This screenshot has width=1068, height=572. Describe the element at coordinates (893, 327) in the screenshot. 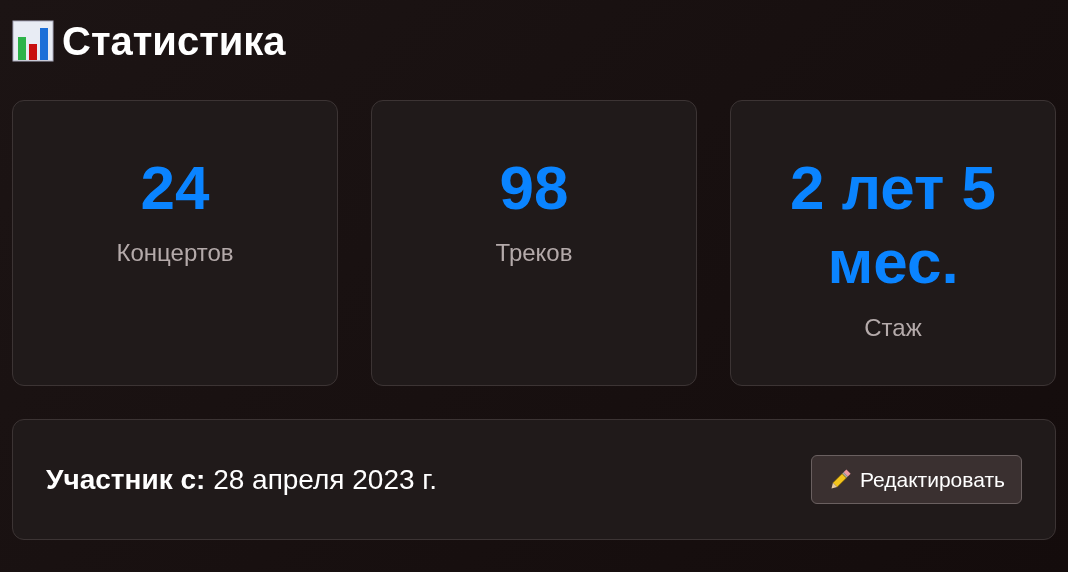

I see `stat-label: Стаж` at that location.